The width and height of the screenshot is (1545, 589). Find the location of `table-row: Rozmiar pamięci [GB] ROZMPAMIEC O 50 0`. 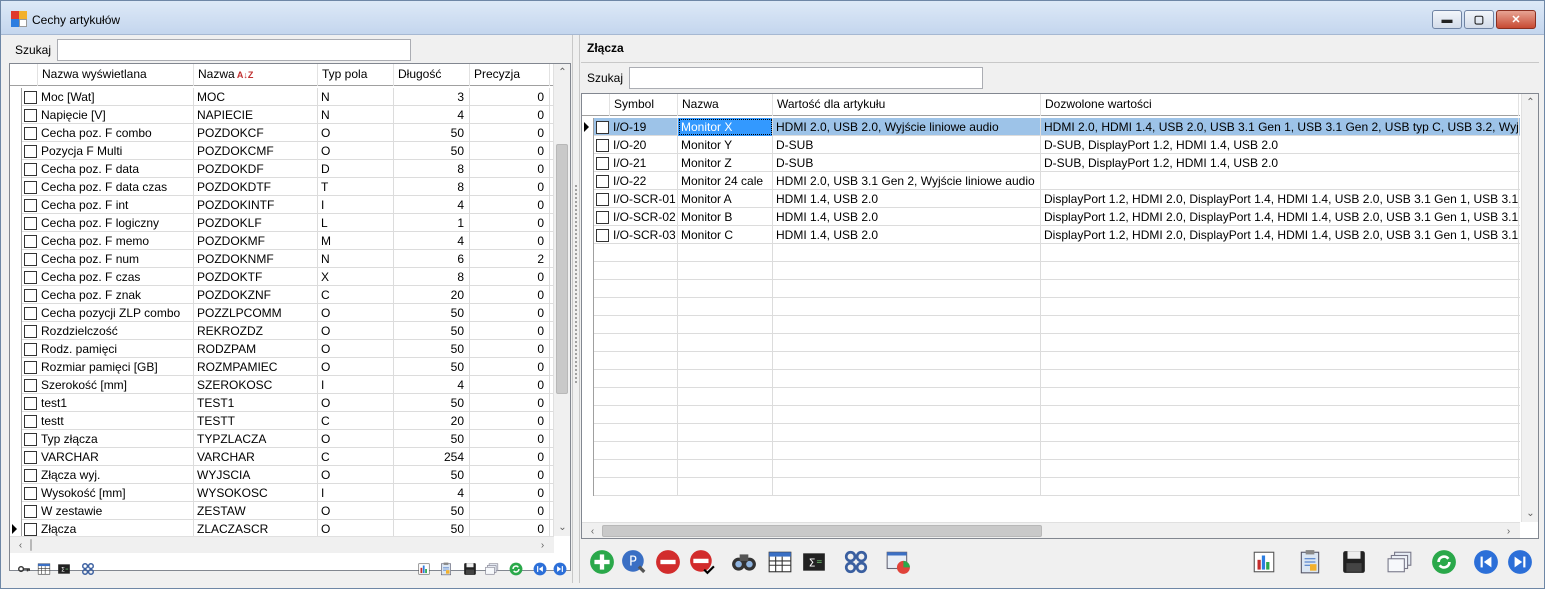

table-row: Rozmiar pamięci [GB] ROZMPAMIEC O 50 0 is located at coordinates (282, 367).